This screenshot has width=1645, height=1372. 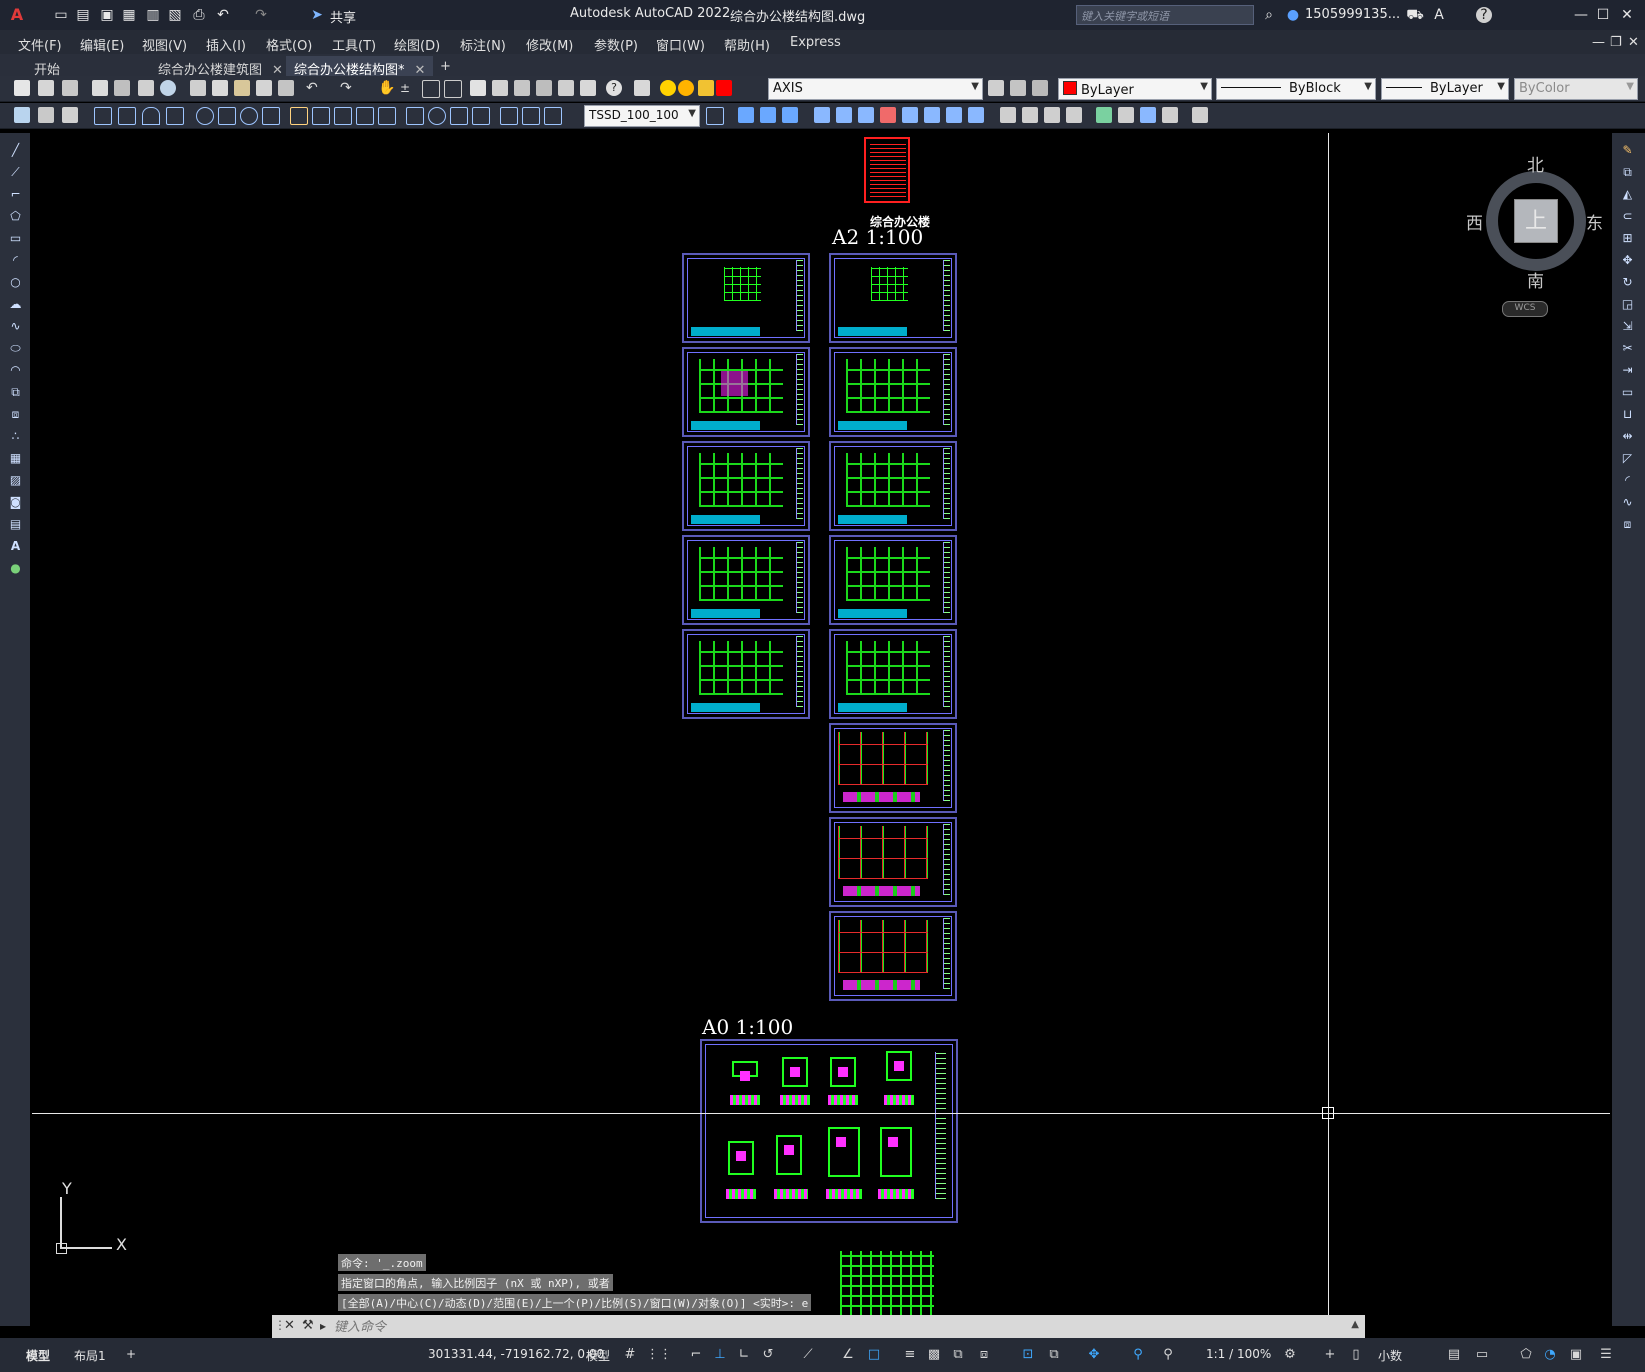 What do you see at coordinates (1627, 414) in the screenshot?
I see `break-icon: ⊔` at bounding box center [1627, 414].